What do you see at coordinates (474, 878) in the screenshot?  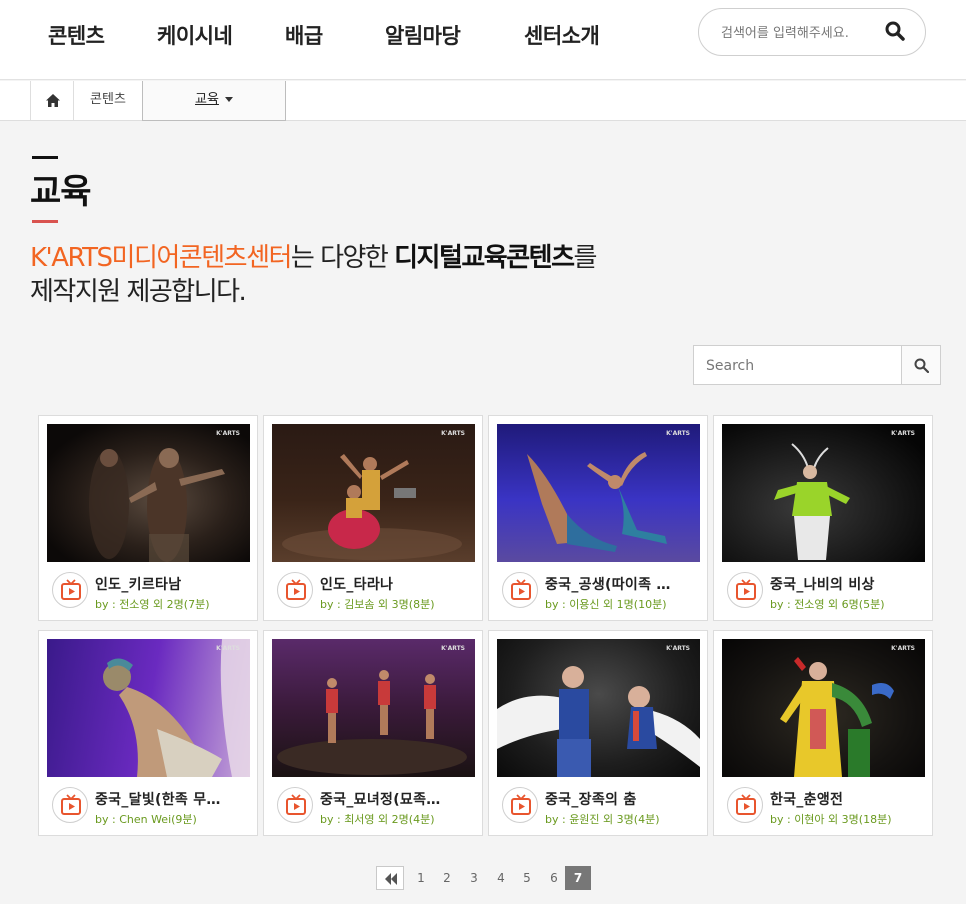 I see `page-link: 3` at bounding box center [474, 878].